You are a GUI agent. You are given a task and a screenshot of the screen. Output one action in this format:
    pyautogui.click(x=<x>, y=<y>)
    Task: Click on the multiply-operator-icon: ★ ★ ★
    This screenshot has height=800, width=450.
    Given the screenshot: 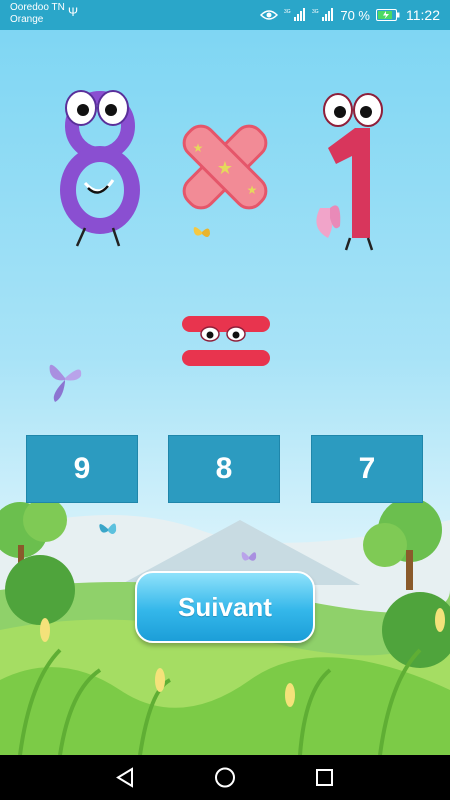 What is the action you would take?
    pyautogui.click(x=225, y=167)
    